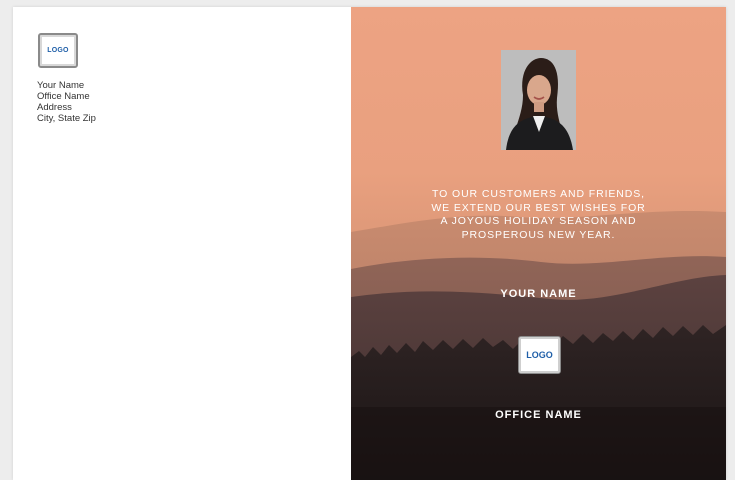 The image size is (735, 480). I want to click on logo-placeholder-large: LOGO, so click(539, 355).